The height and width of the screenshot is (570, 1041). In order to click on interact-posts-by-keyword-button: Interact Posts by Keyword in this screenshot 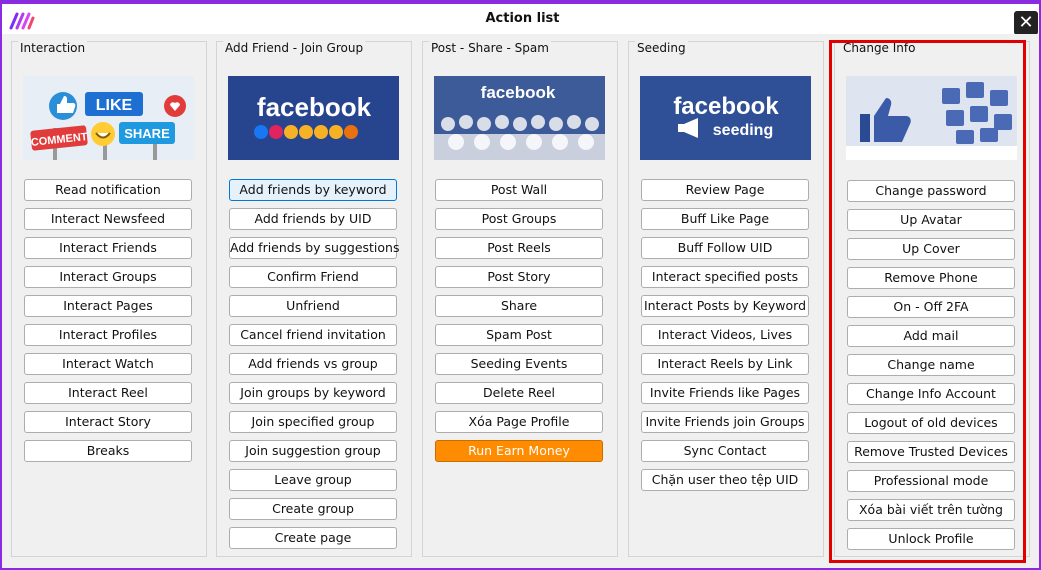, I will do `click(725, 306)`.